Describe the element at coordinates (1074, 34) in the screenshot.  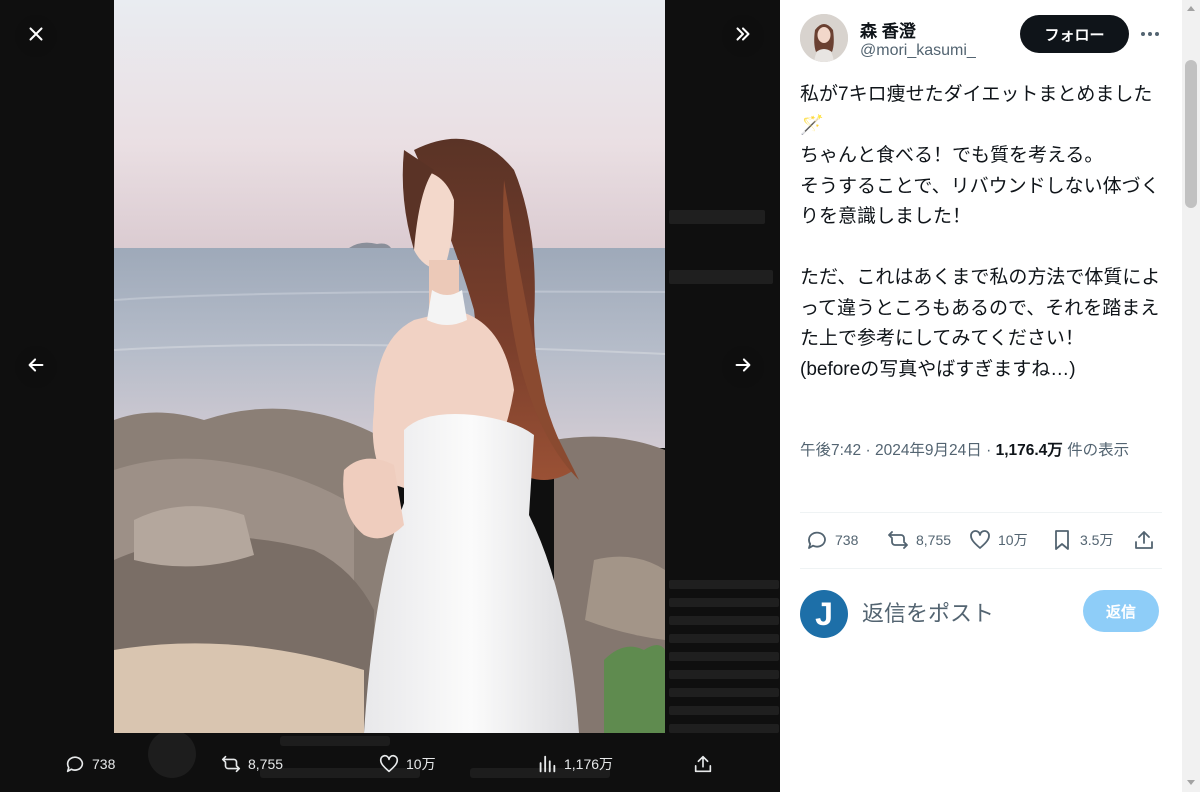
I see `follow-button: フォロー` at that location.